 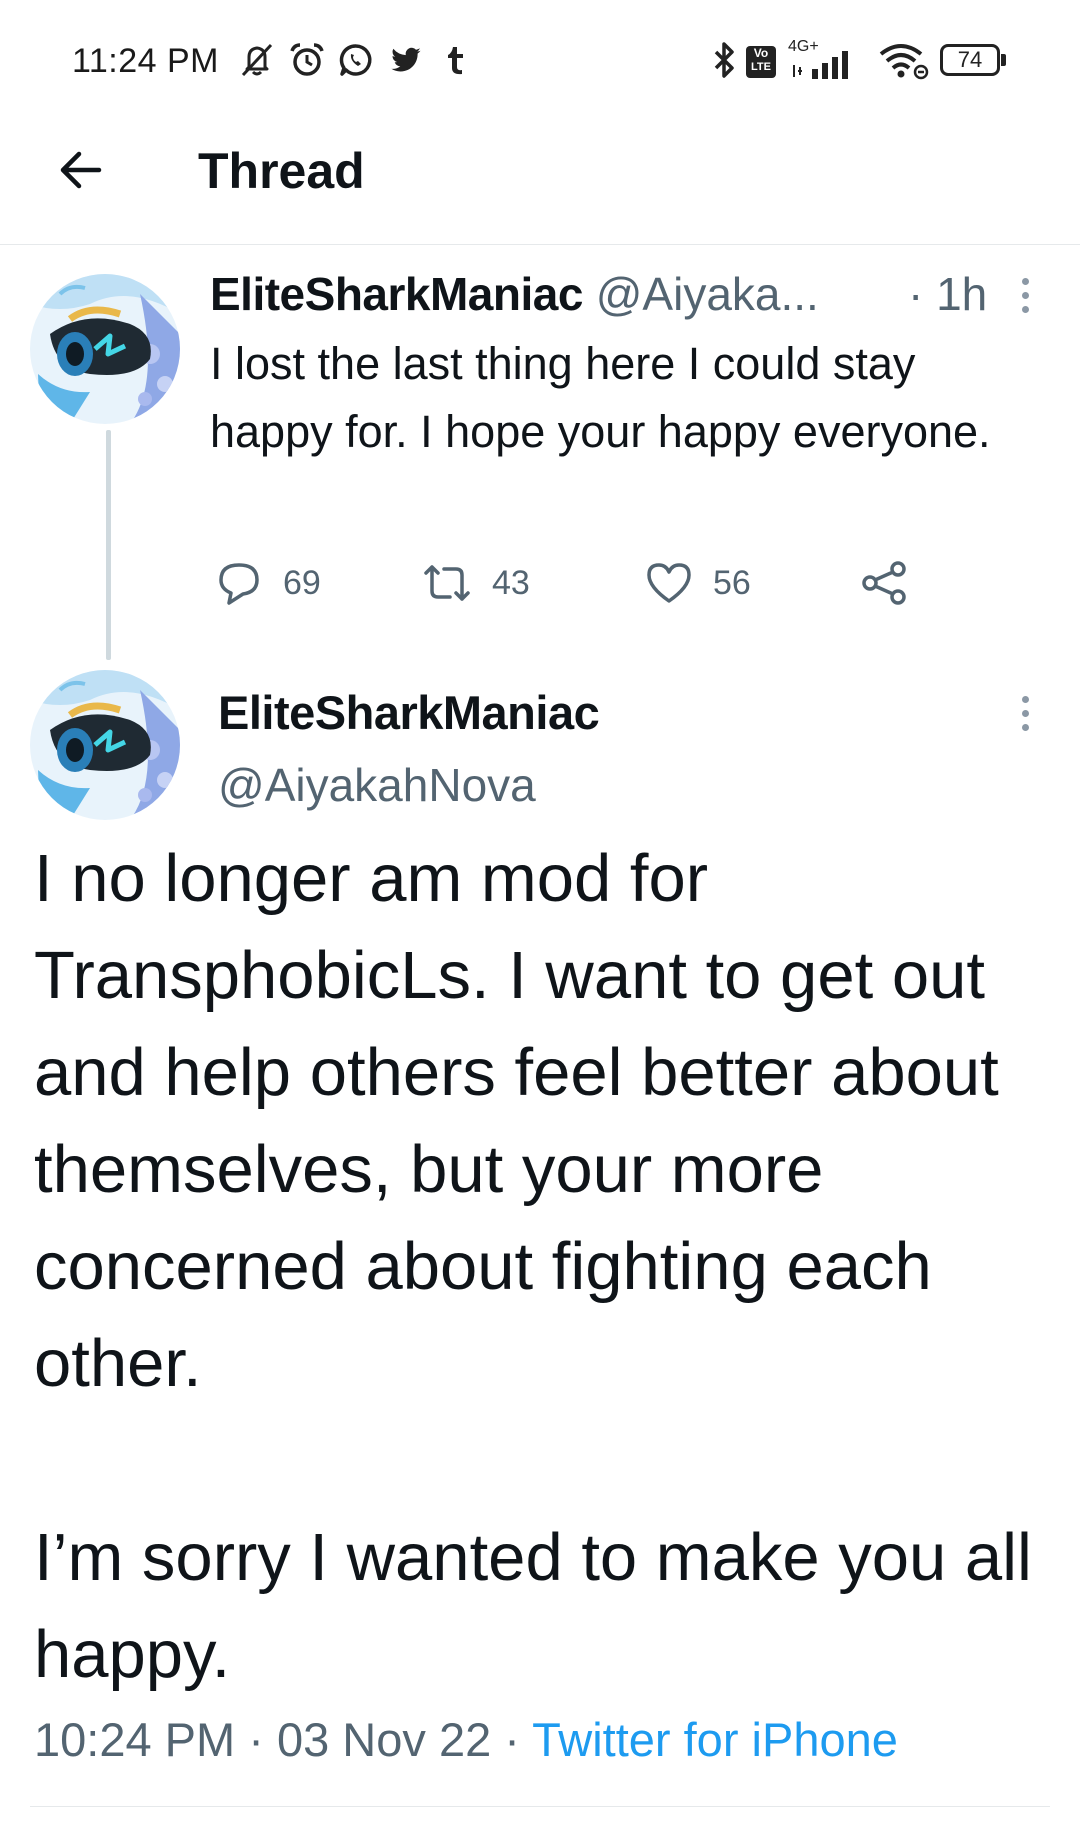 I want to click on volte-label: Vo, so click(x=761, y=53).